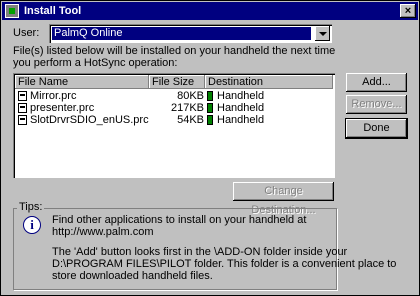  Describe the element at coordinates (210, 11) in the screenshot. I see `title-bar: Install Tool ×` at that location.